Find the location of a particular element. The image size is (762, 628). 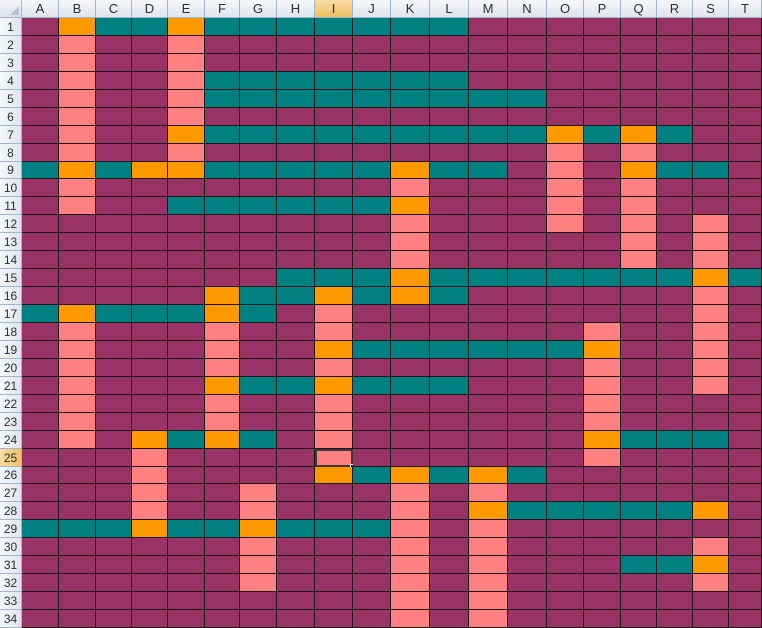

cell-S28 is located at coordinates (711, 511).